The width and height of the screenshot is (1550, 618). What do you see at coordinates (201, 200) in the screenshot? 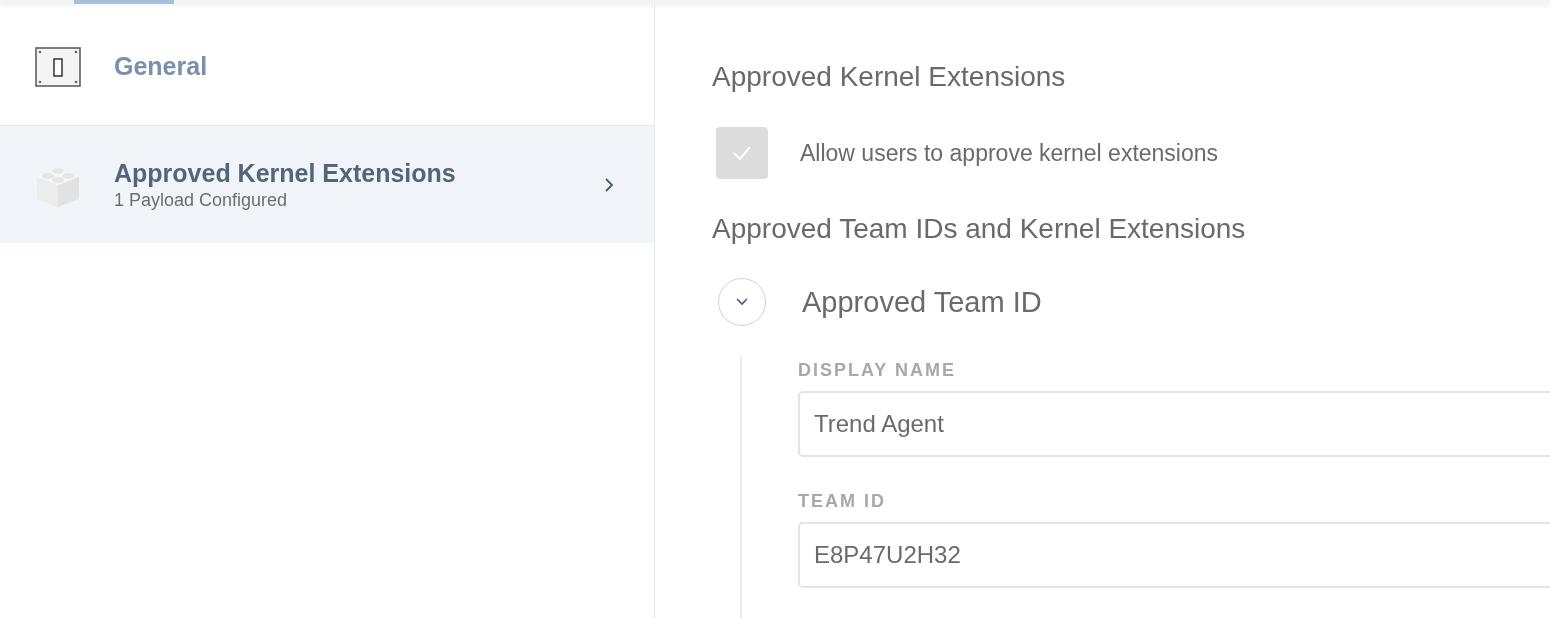
I see `sidebar-item-subtitle: 1 Payload Configured` at bounding box center [201, 200].